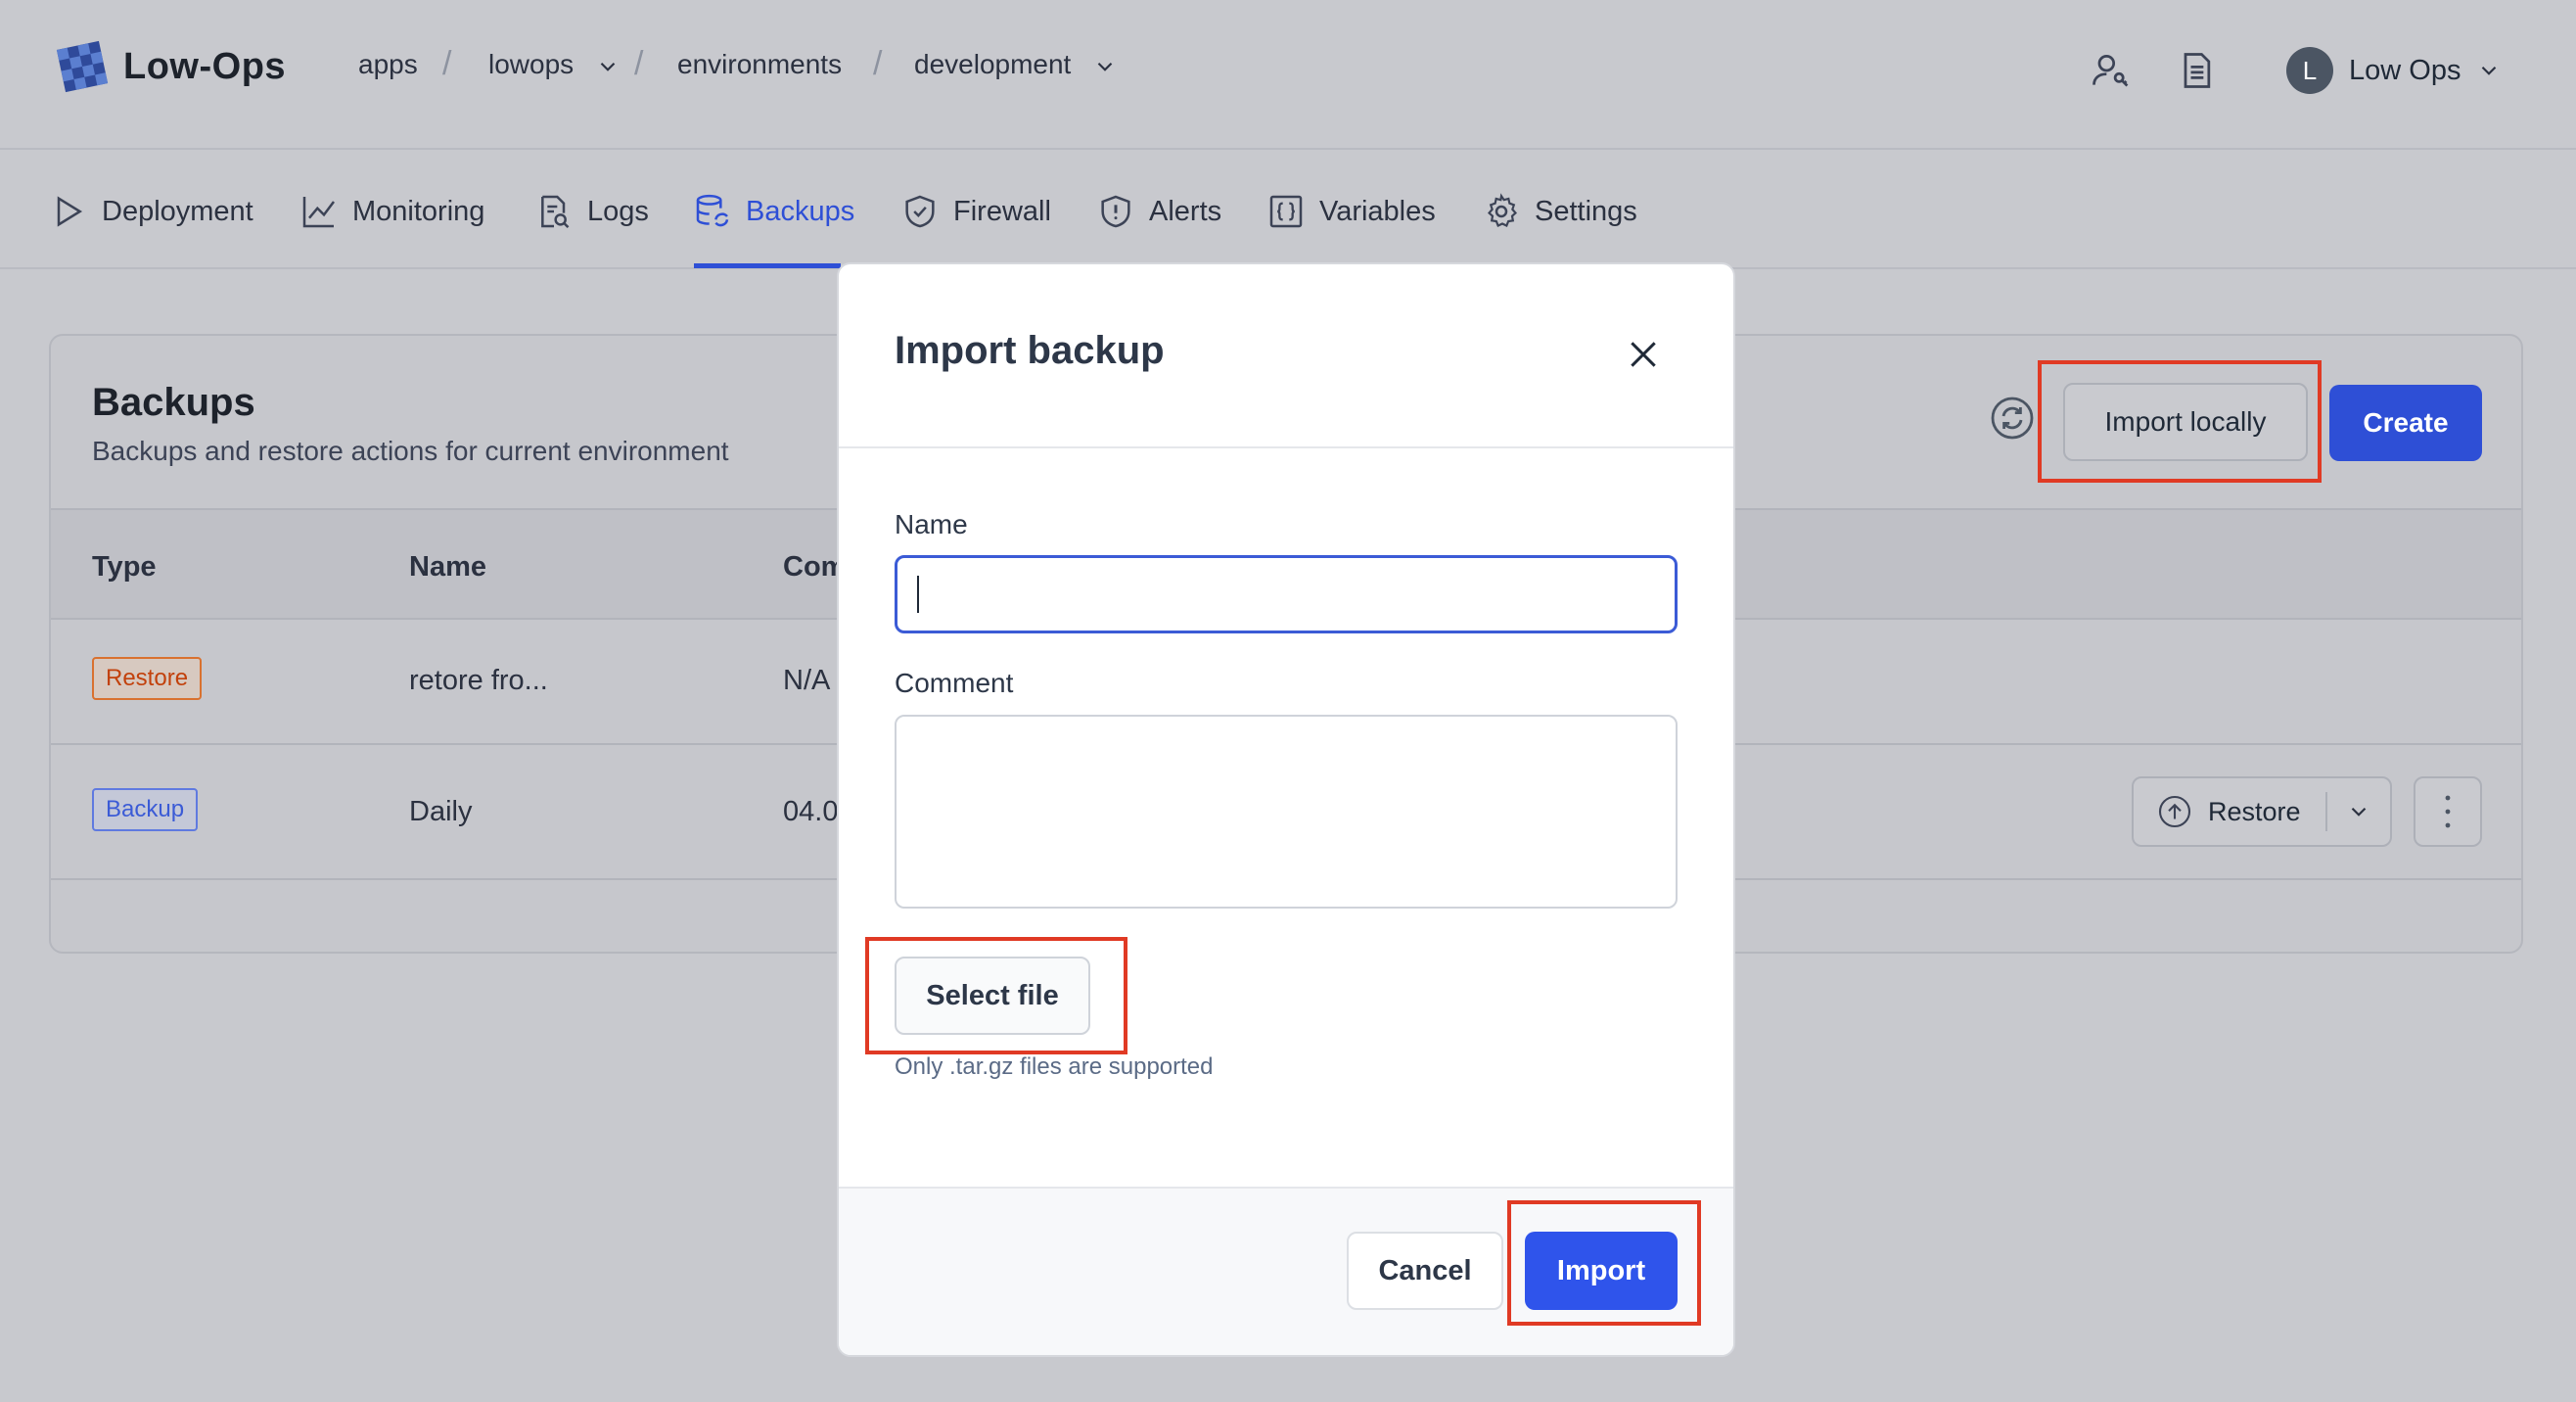 The image size is (2576, 1402). What do you see at coordinates (319, 213) in the screenshot?
I see `chart-line-icon` at bounding box center [319, 213].